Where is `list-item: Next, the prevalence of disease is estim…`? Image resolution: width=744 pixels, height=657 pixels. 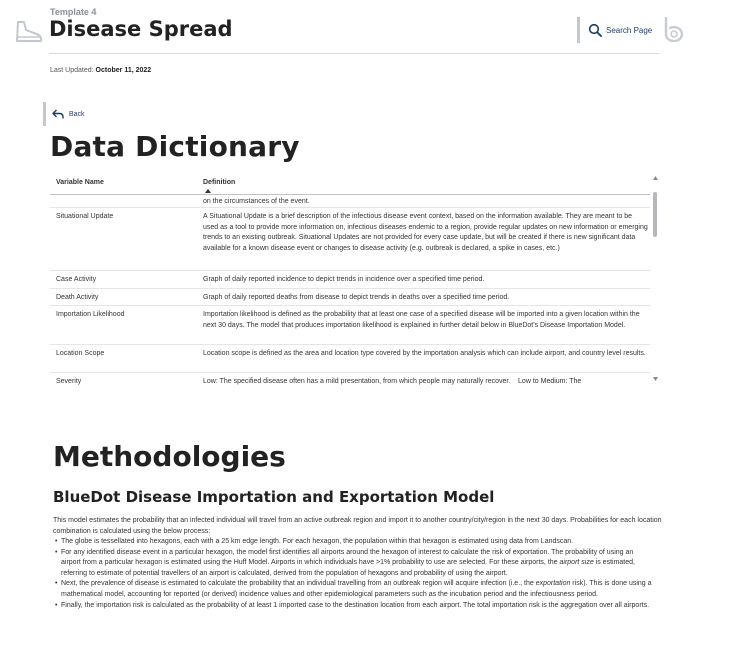 list-item: Next, the prevalence of disease is estim… is located at coordinates (353, 589).